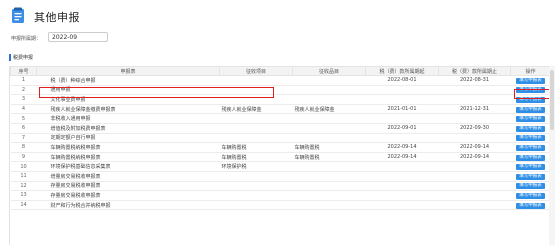  I want to click on table-row: 1 税（费）种综合申报 2022-08-01 2022-08-31 填写申报表, so click(280, 80).